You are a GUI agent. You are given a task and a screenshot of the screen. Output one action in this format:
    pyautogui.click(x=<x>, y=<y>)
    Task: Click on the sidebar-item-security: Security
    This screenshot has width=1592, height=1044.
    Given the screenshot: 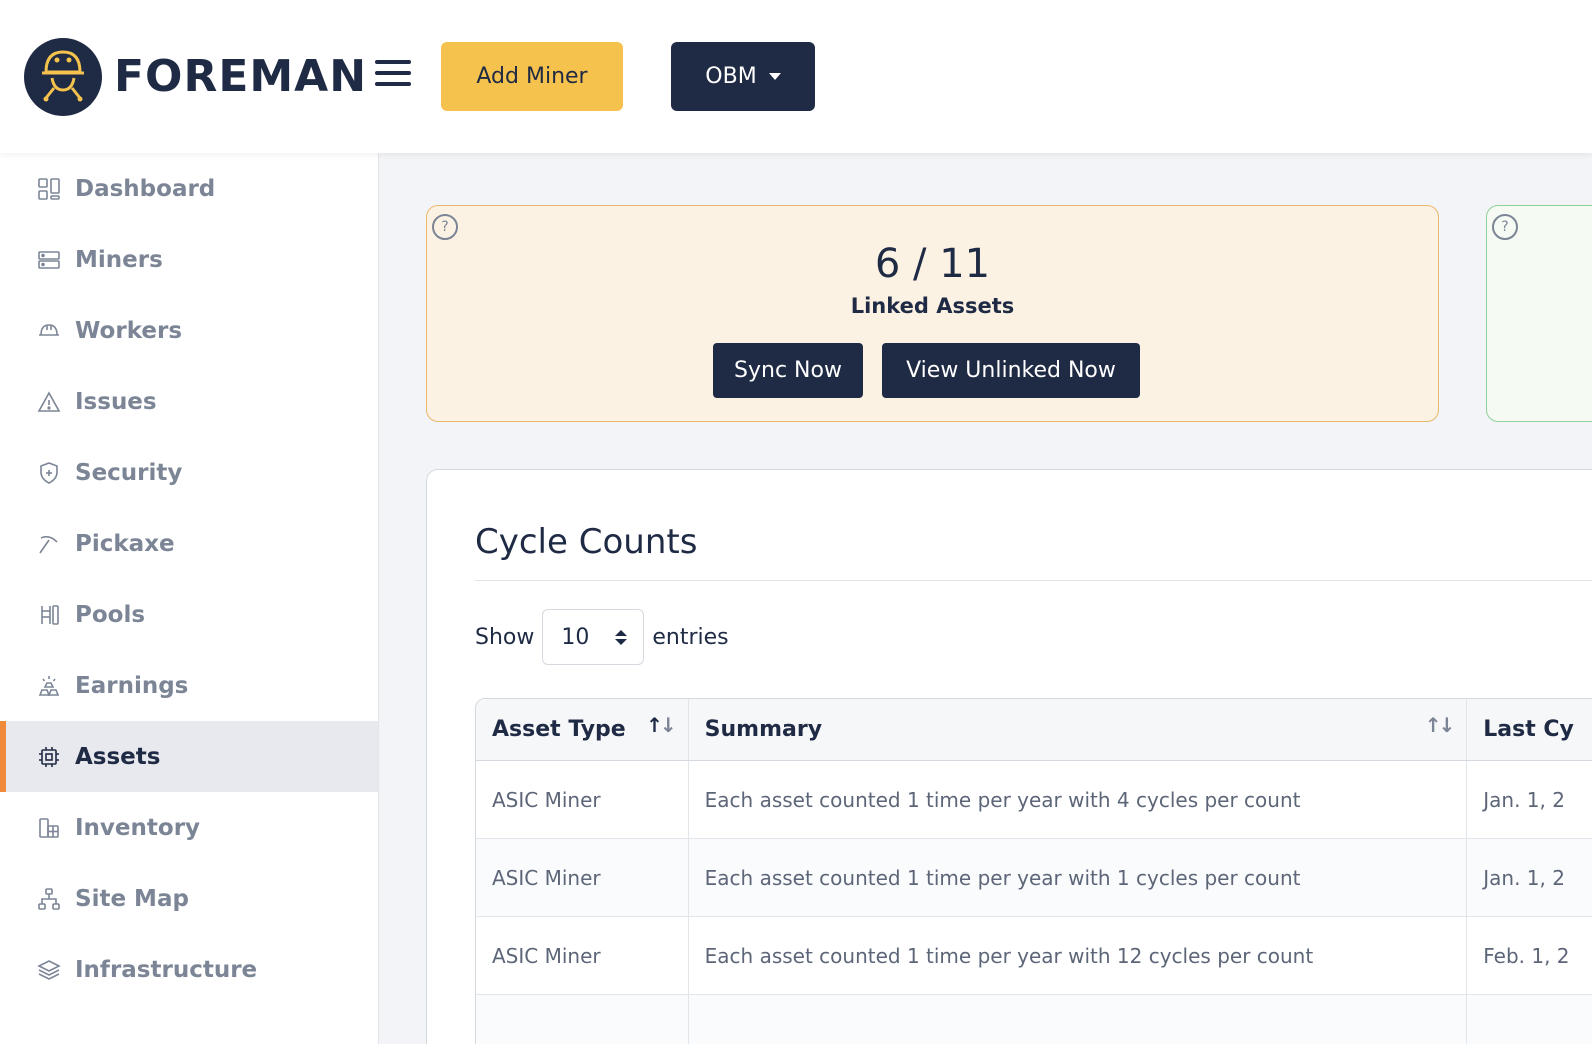 What is the action you would take?
    pyautogui.click(x=189, y=472)
    